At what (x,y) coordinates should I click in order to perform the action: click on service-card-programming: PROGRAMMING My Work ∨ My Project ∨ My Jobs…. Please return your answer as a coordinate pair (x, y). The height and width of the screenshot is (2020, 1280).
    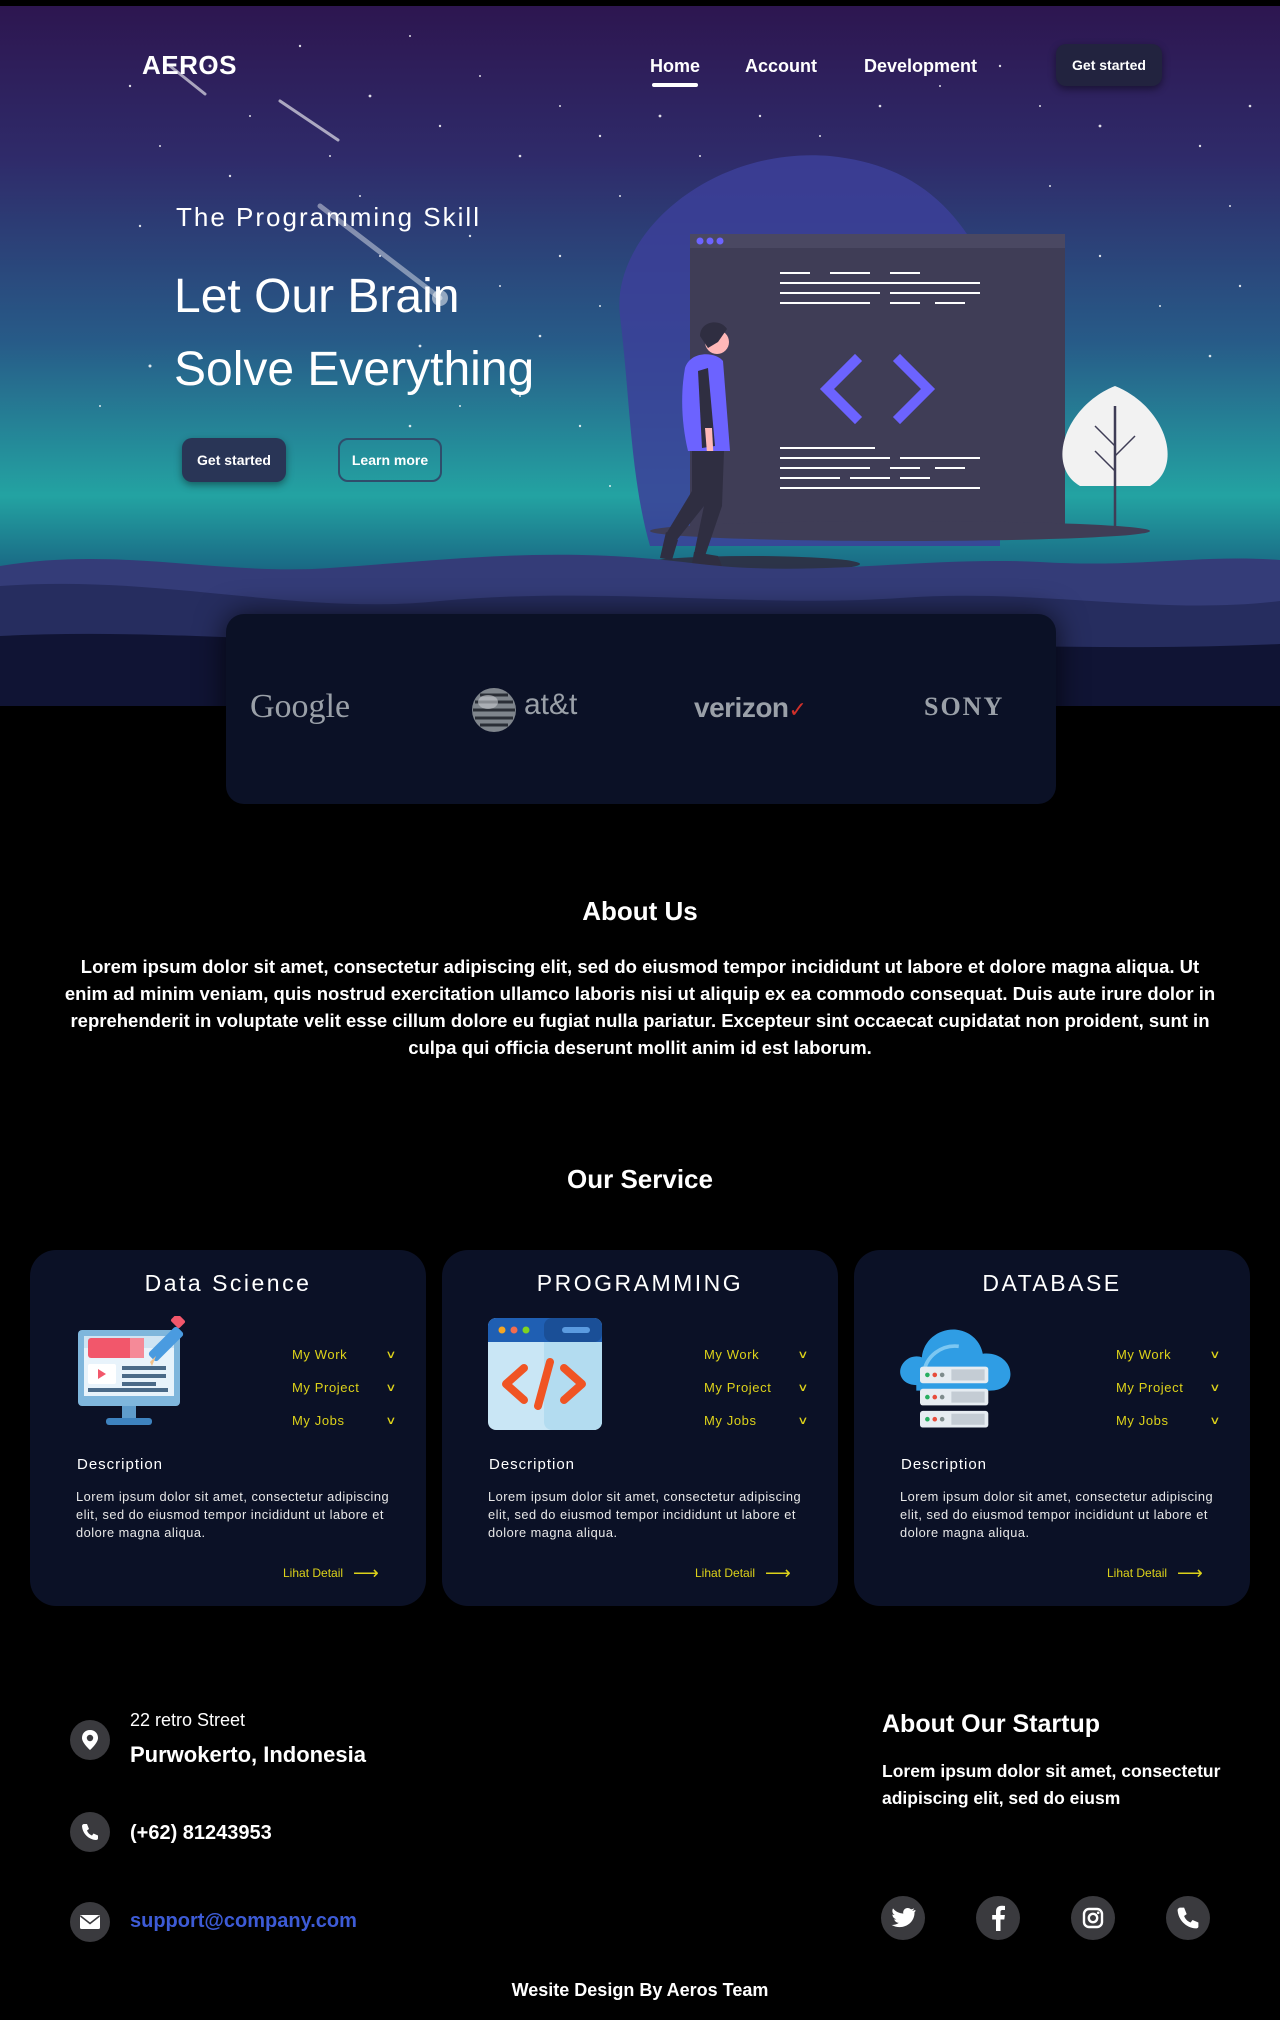
    Looking at the image, I should click on (640, 1428).